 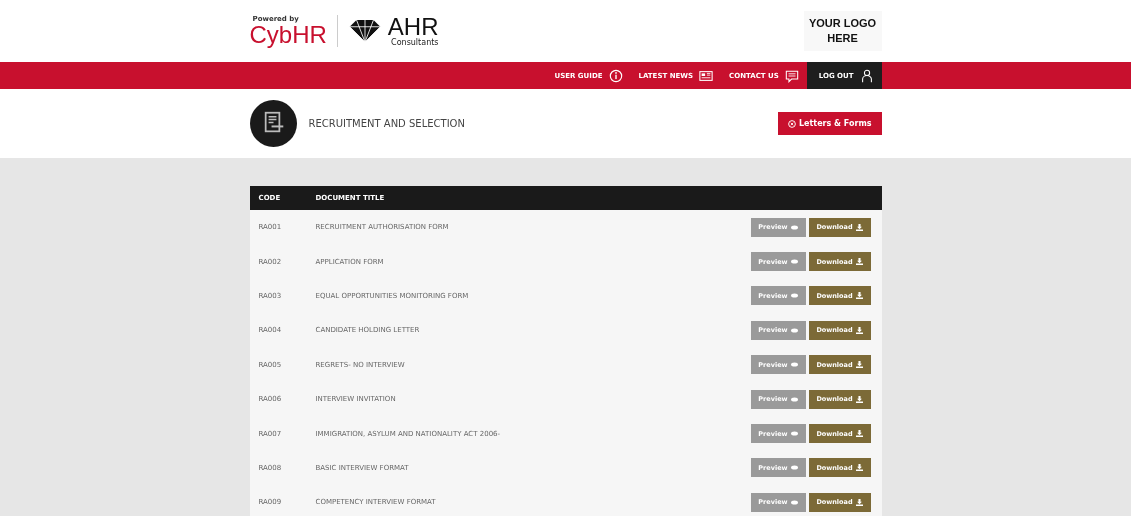 I want to click on chat-icon, so click(x=791, y=75).